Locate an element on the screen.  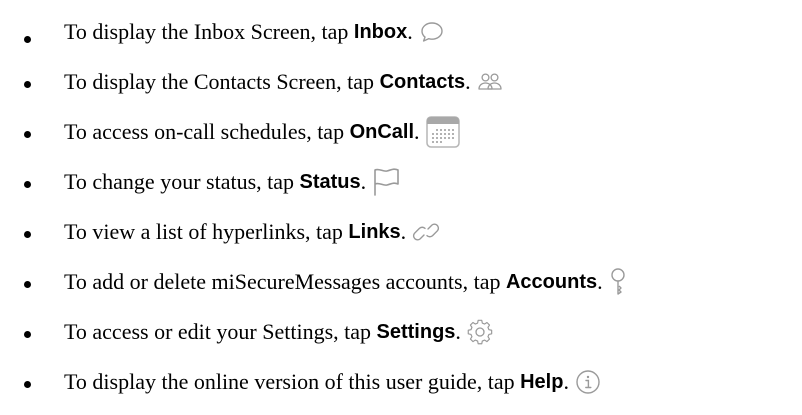
item-text: To display the Inbox Screen, tap Inbox. is located at coordinates (254, 32).